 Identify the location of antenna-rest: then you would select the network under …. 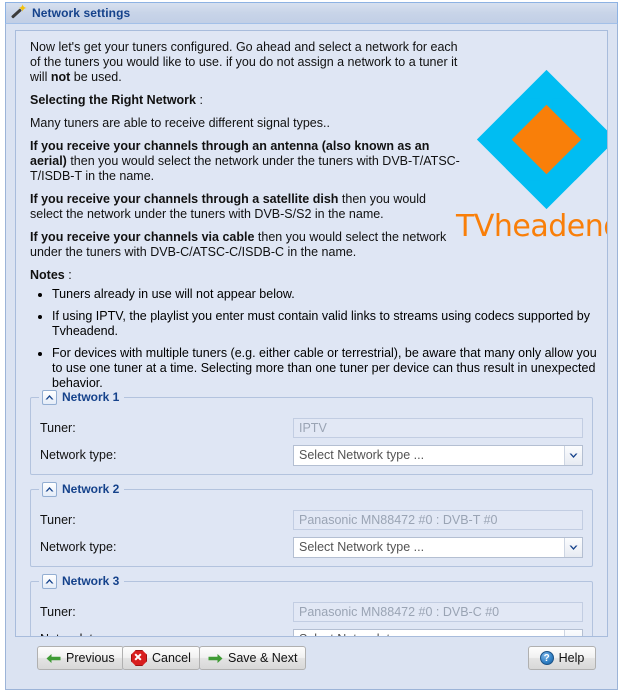
(245, 168).